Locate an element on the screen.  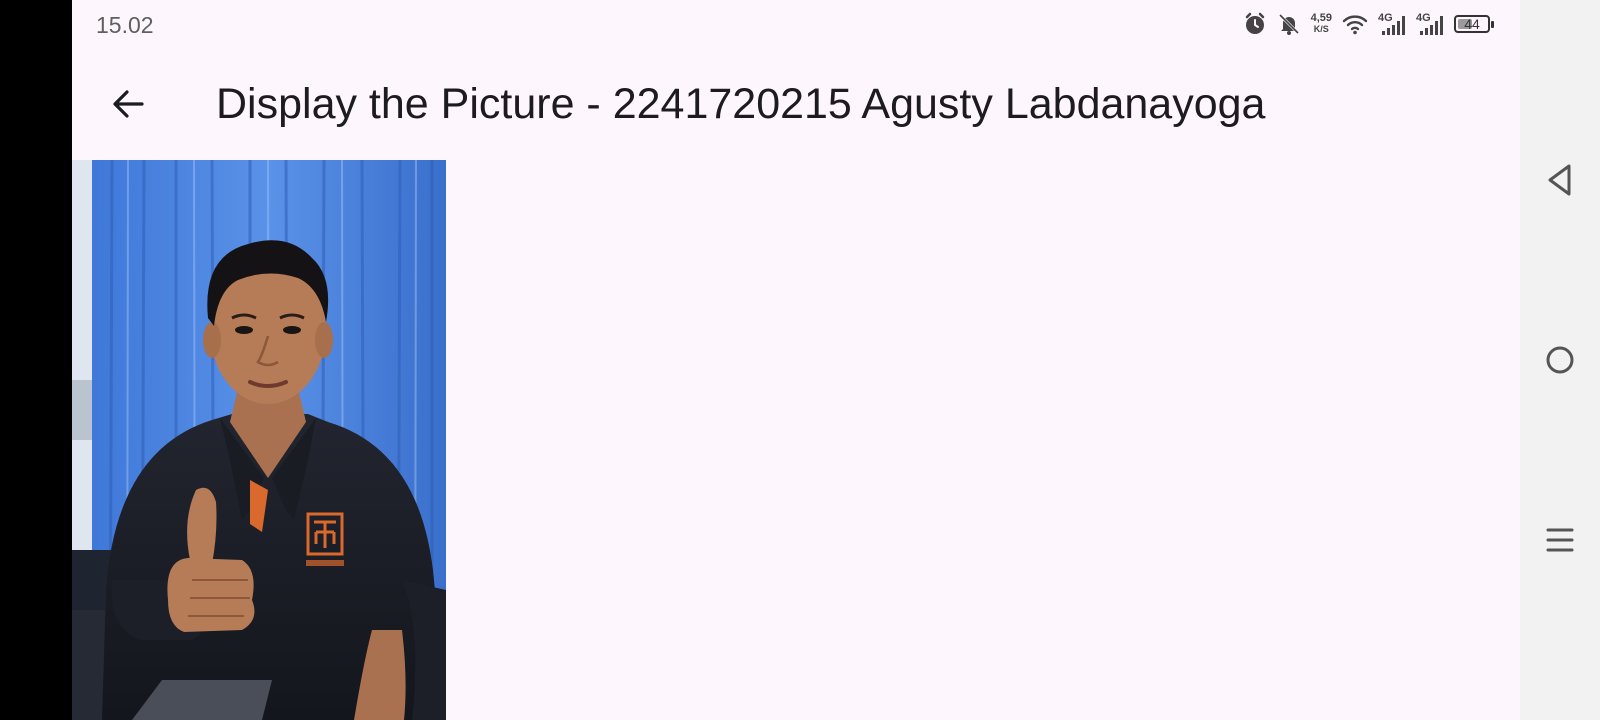
battery-icon: 44 is located at coordinates (1474, 24).